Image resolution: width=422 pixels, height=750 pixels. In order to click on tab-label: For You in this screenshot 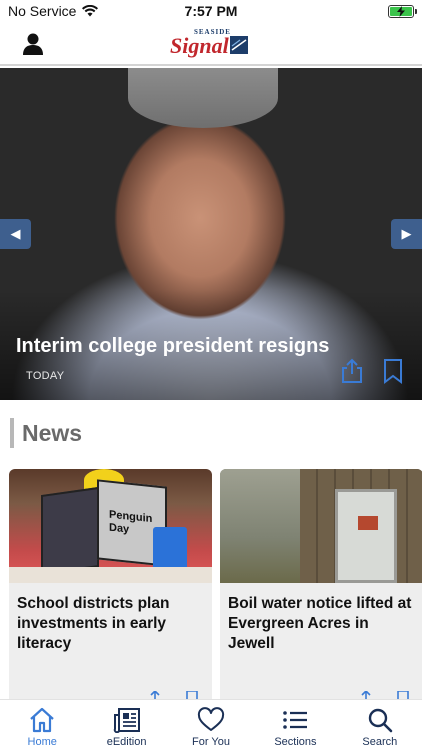, I will do `click(211, 742)`.